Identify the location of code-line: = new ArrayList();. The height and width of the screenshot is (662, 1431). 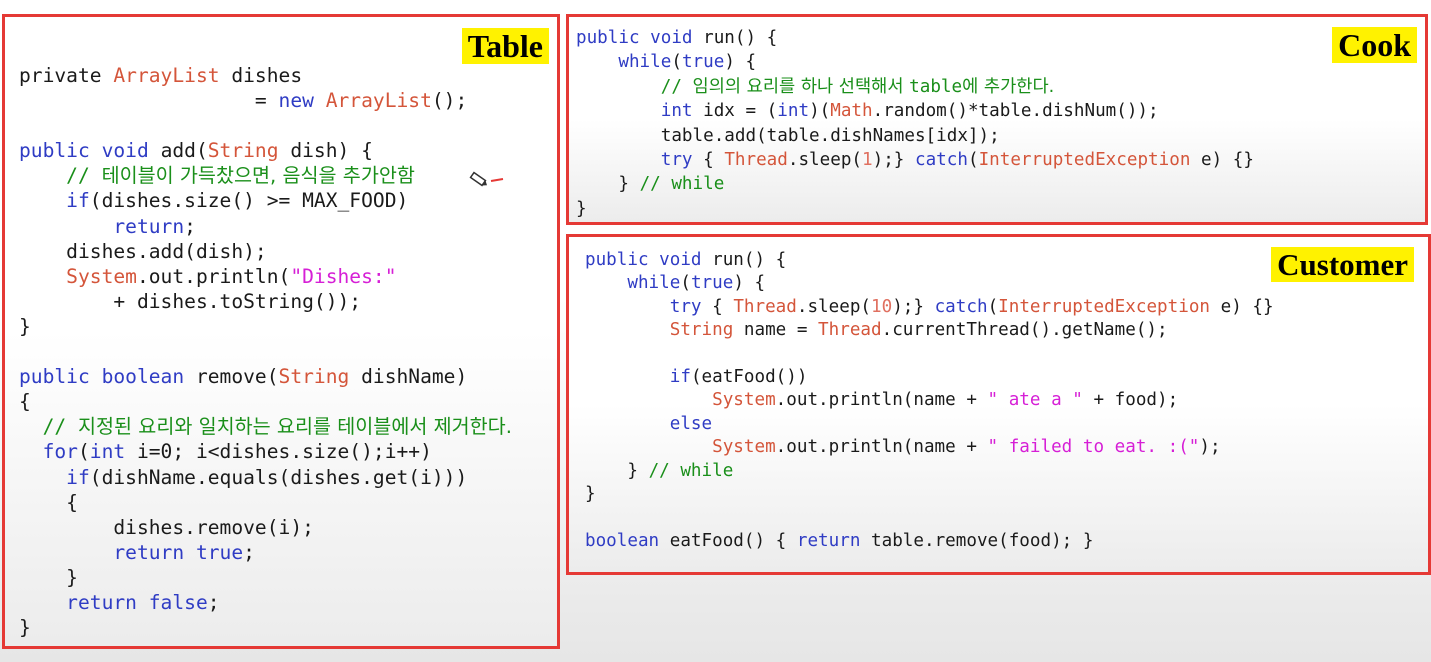
(265, 100).